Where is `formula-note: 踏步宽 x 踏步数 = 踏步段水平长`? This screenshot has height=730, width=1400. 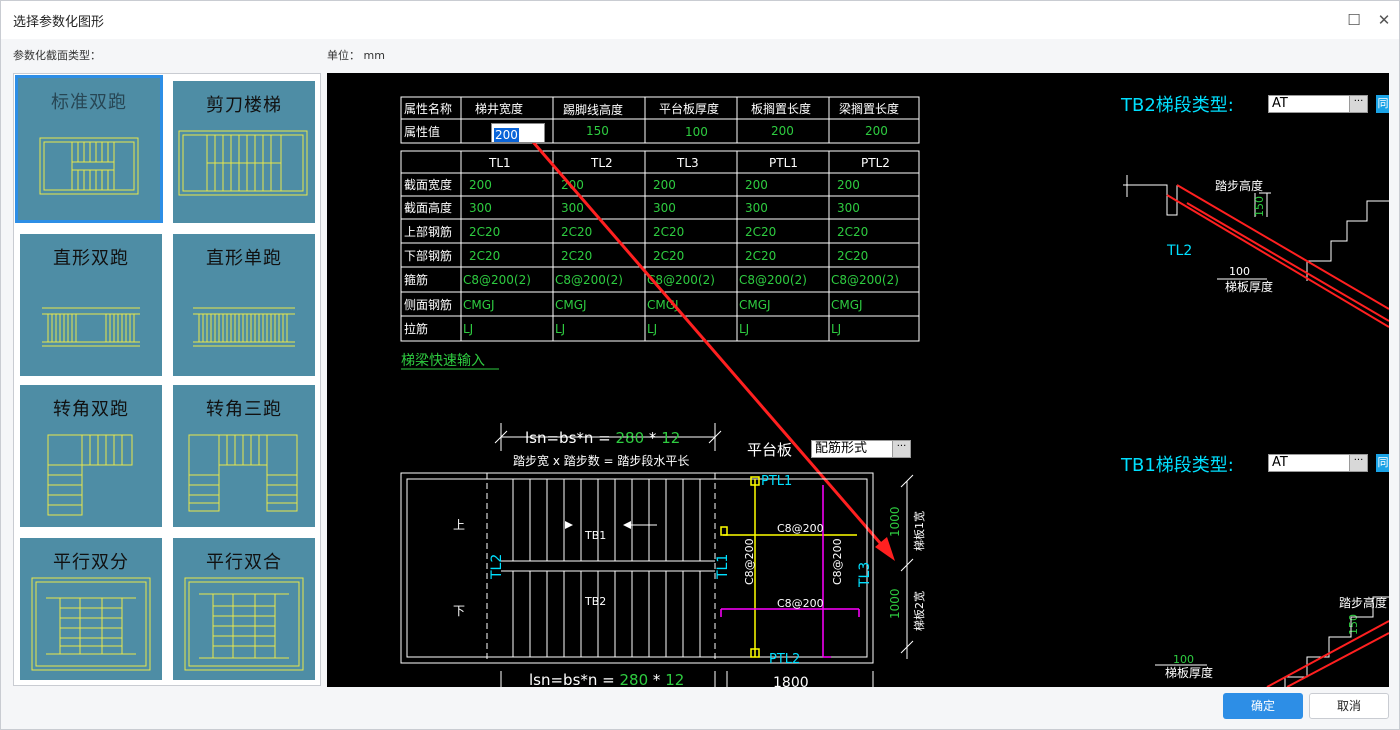 formula-note: 踏步宽 x 踏步数 = 踏步段水平长 is located at coordinates (601, 460).